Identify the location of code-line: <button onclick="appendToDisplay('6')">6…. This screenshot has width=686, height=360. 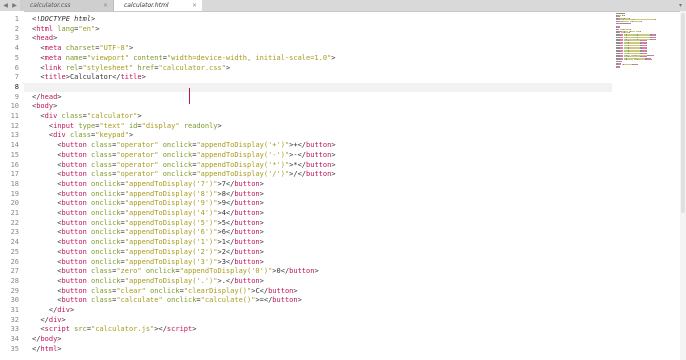
(148, 233).